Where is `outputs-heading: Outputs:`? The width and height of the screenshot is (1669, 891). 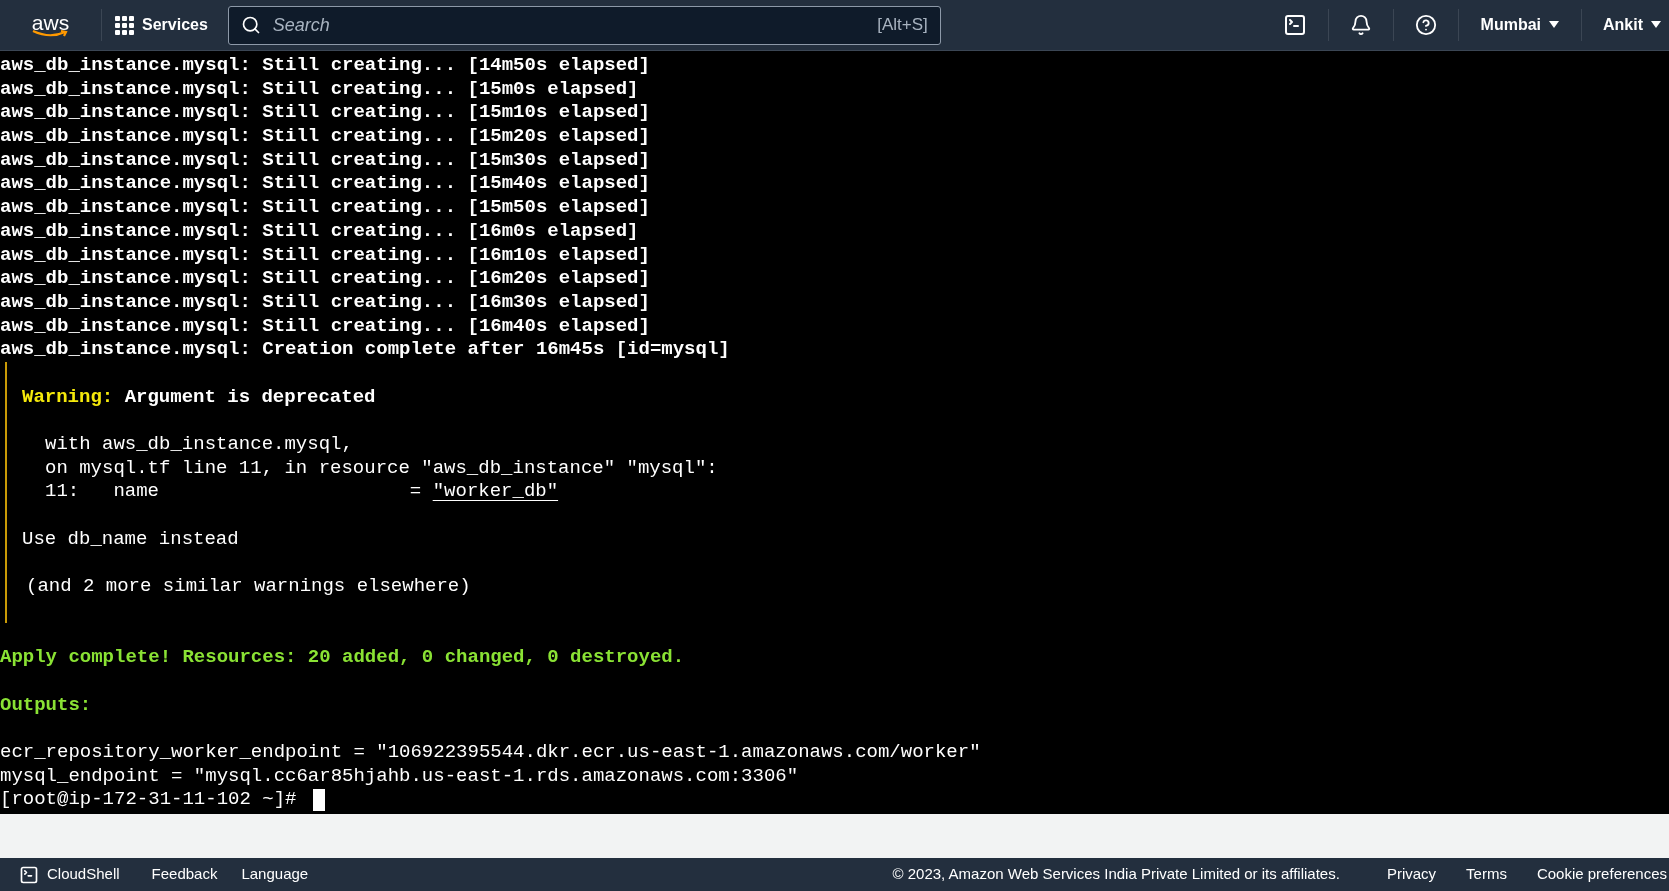
outputs-heading: Outputs: is located at coordinates (46, 705).